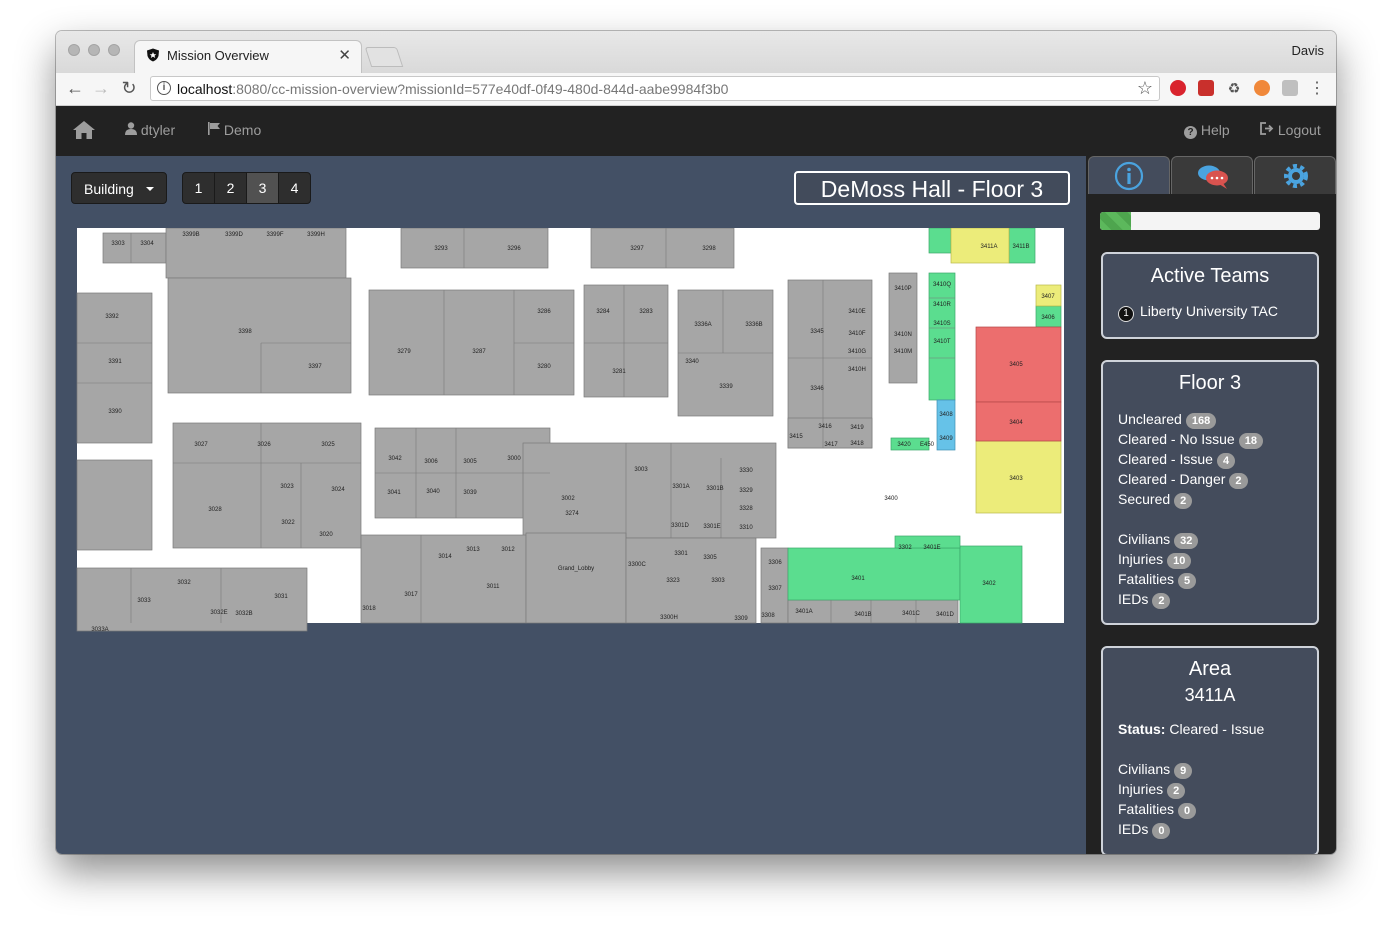 The height and width of the screenshot is (934, 1392). Describe the element at coordinates (129, 88) in the screenshot. I see `reload-icon: ↻` at that location.